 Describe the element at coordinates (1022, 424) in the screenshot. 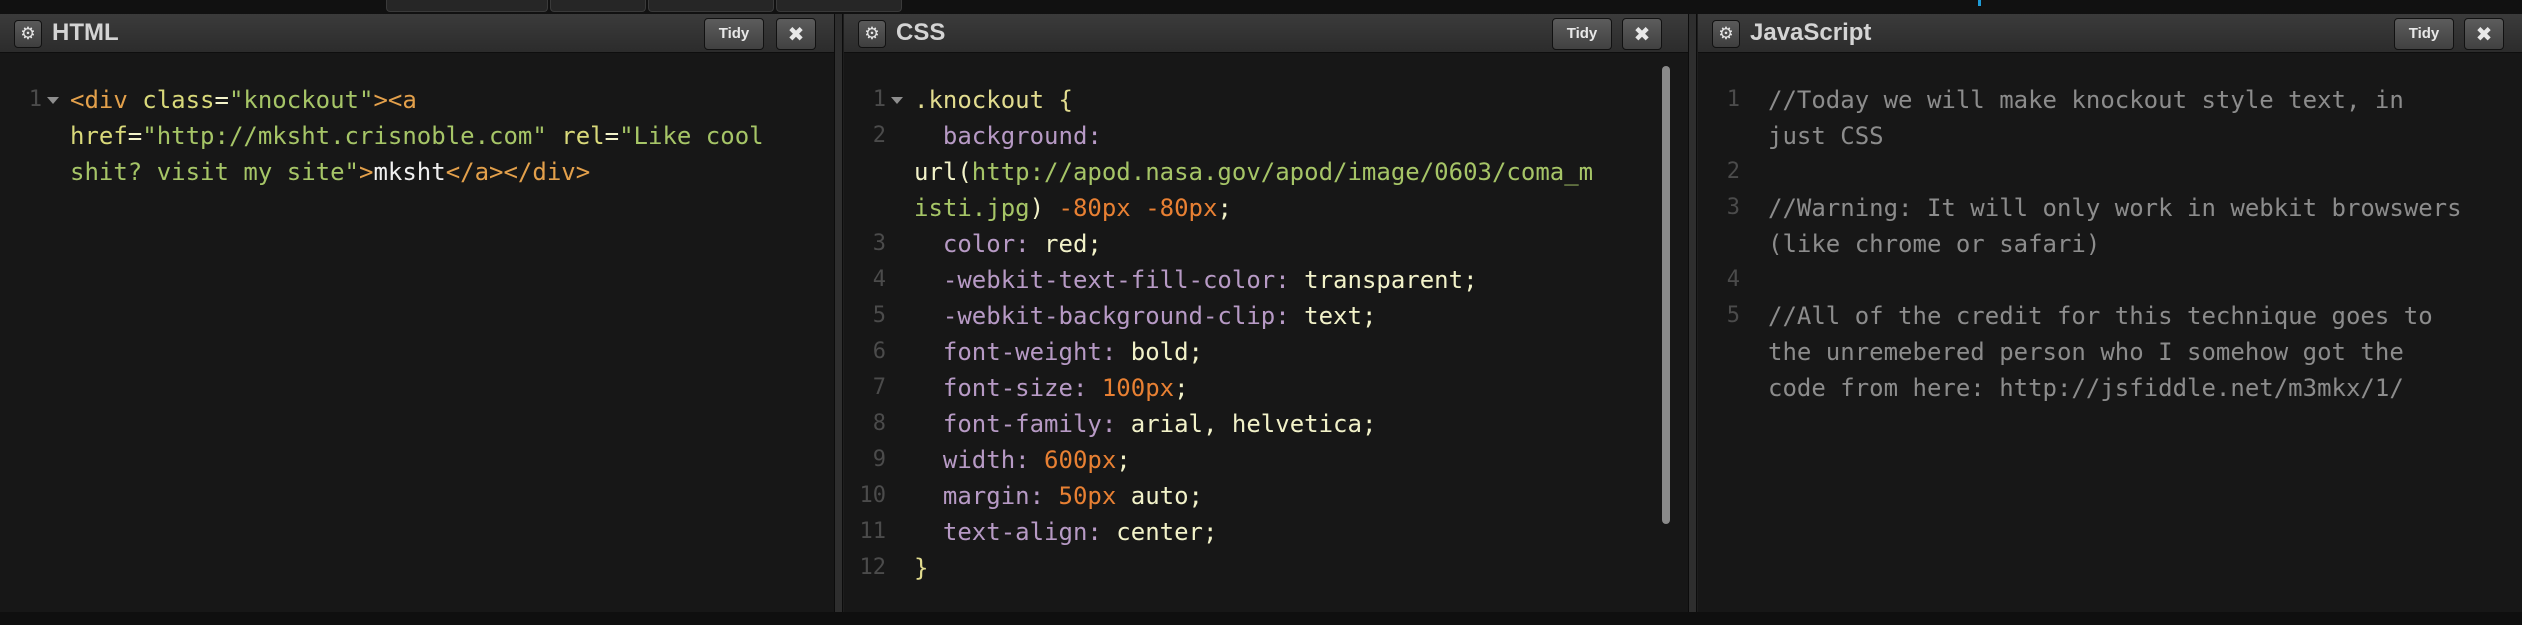

I see `code-token: font-family:` at that location.